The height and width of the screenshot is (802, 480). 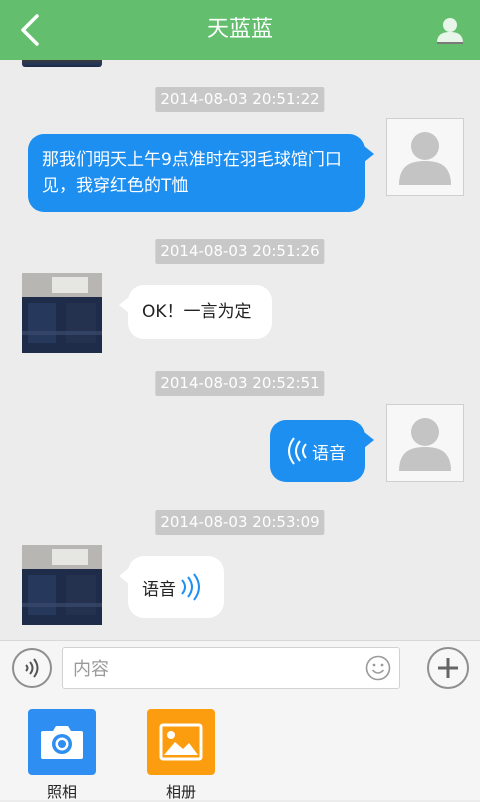 I want to click on camera-tile, so click(x=62, y=742).